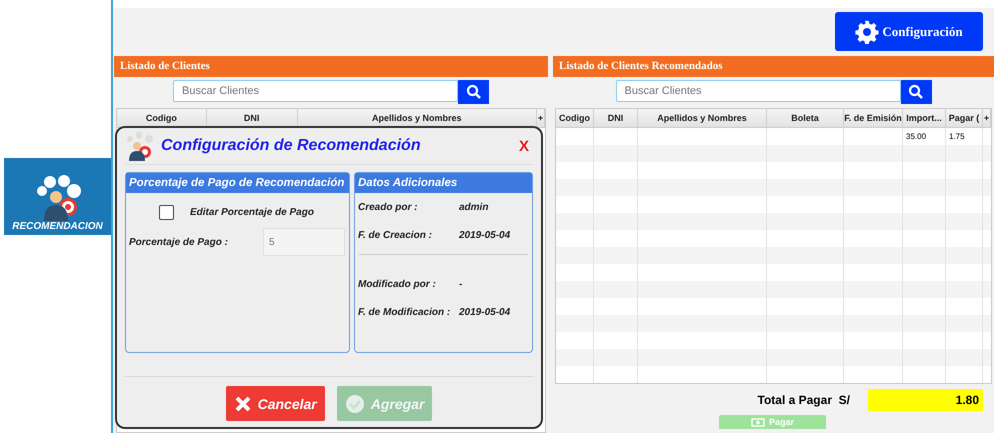  What do you see at coordinates (388, 207) in the screenshot?
I see `info-label: Creado por :` at bounding box center [388, 207].